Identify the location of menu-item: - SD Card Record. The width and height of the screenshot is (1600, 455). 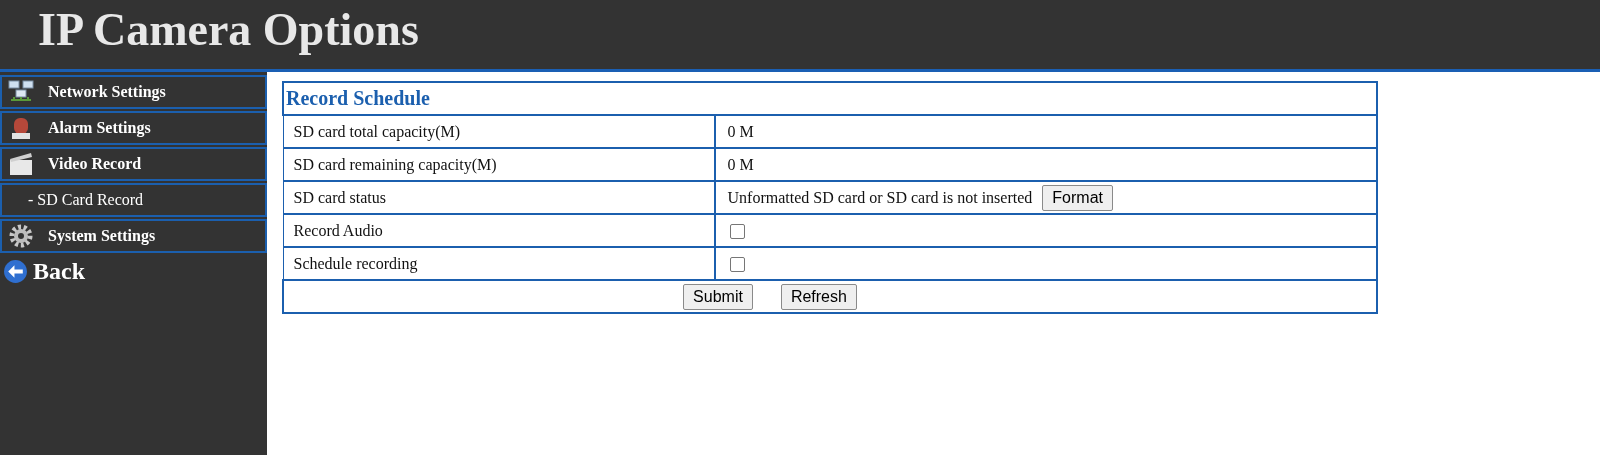
(133, 200).